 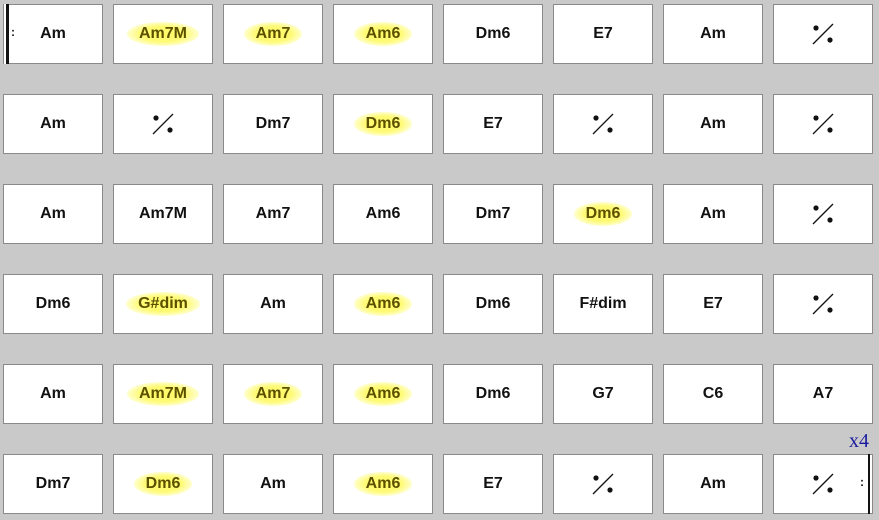 I want to click on measure-cell: A7, so click(x=823, y=394).